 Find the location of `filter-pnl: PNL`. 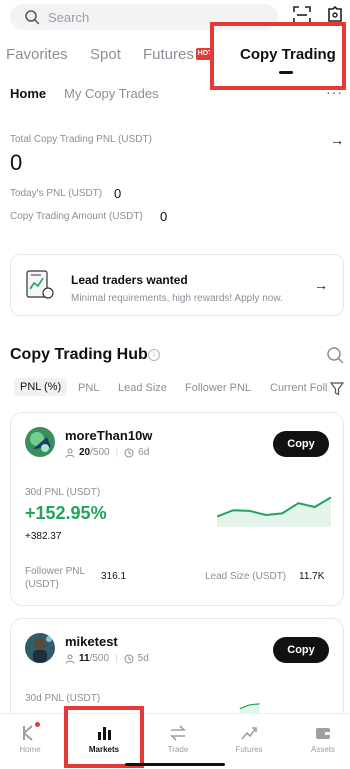

filter-pnl: PNL is located at coordinates (88, 388).